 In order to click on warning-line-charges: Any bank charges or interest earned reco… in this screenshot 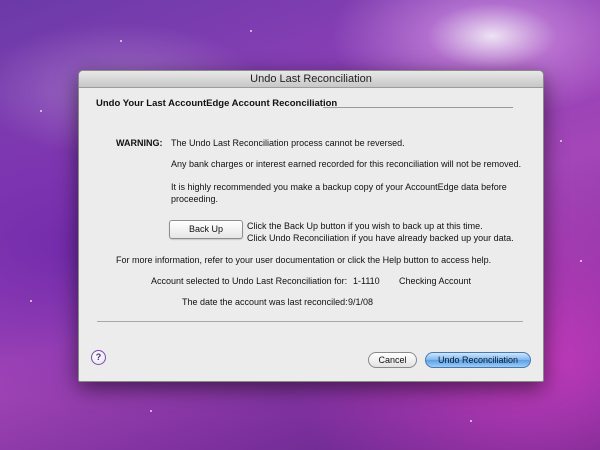, I will do `click(346, 164)`.